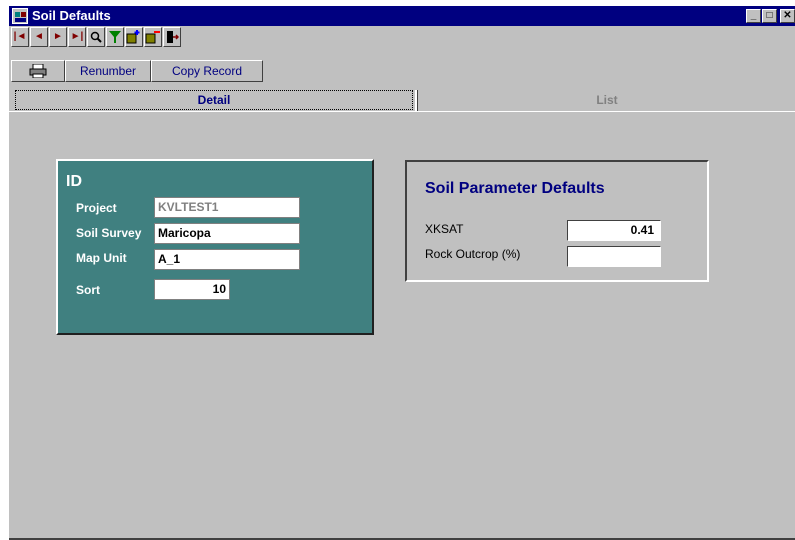  I want to click on filter-button, so click(115, 37).